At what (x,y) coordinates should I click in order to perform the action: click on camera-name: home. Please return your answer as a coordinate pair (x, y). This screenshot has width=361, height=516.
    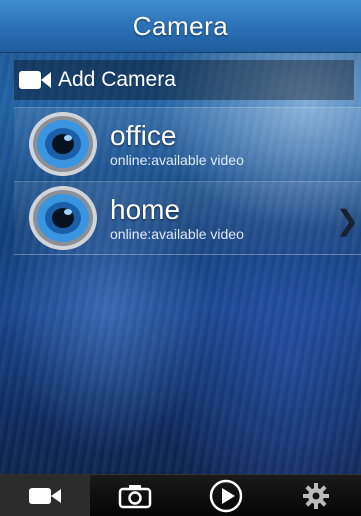
    Looking at the image, I should click on (145, 209).